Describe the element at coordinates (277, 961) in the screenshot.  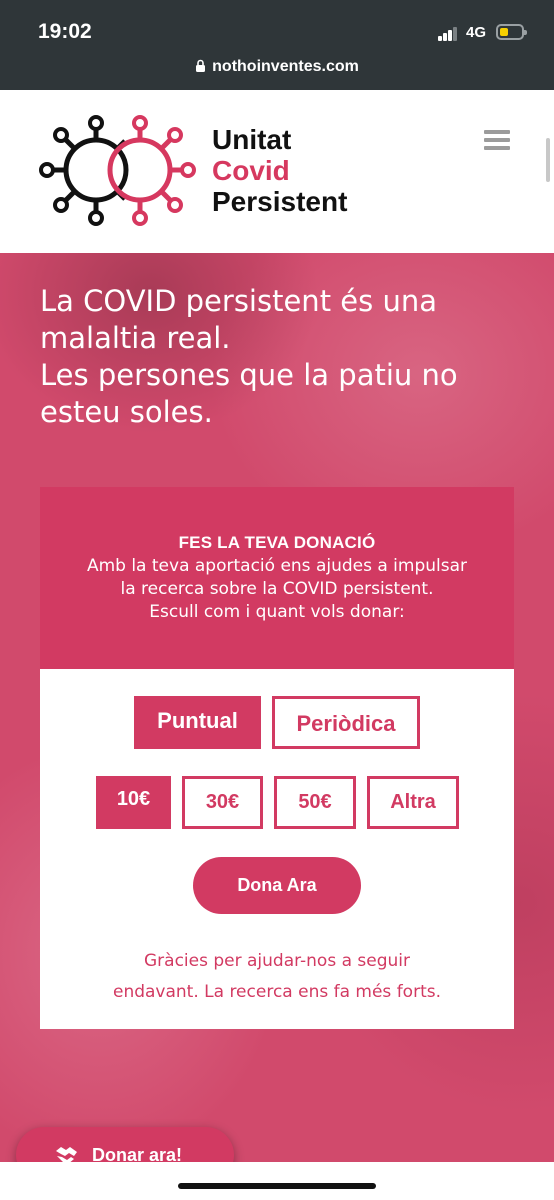
I see `thanks-line-1: Gràcies per ajudar-nos a seguir` at that location.